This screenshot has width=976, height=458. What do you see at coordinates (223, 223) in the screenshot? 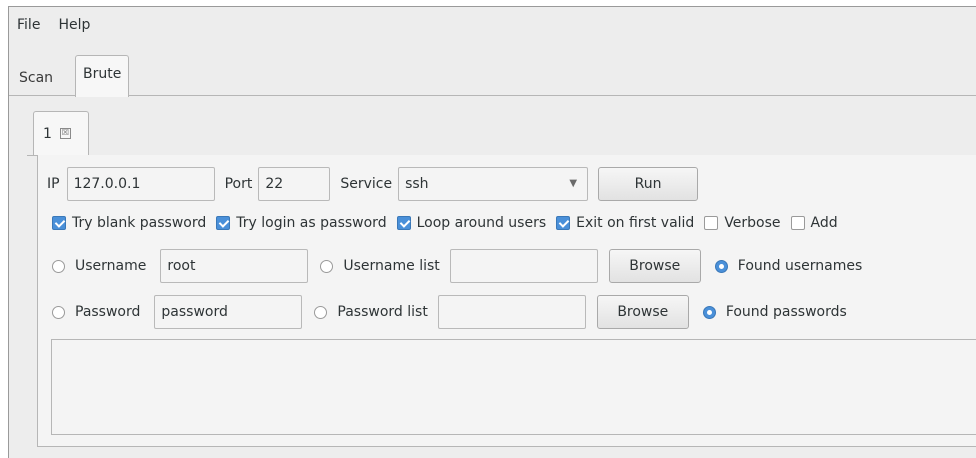
I see `try-login-as-password-checkbox` at bounding box center [223, 223].